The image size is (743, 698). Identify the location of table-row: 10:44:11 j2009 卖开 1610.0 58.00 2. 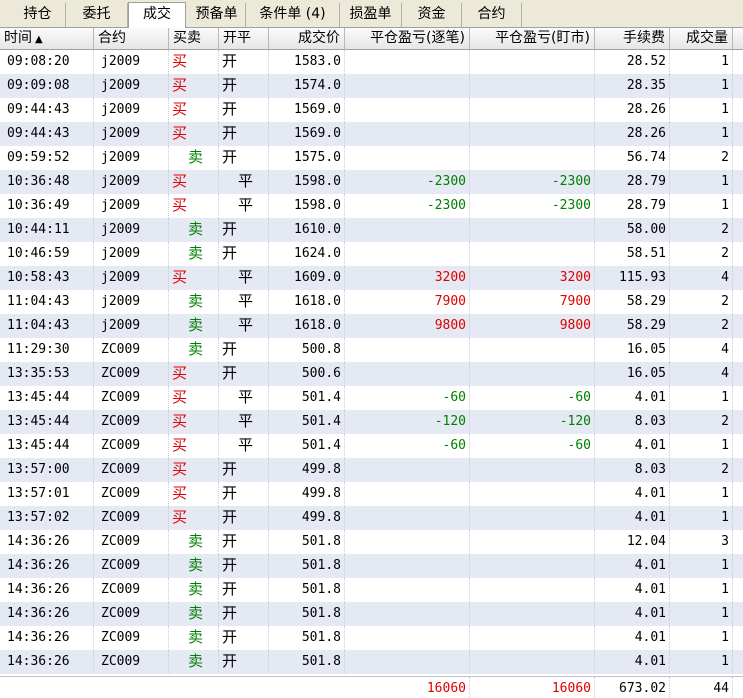
(371, 230).